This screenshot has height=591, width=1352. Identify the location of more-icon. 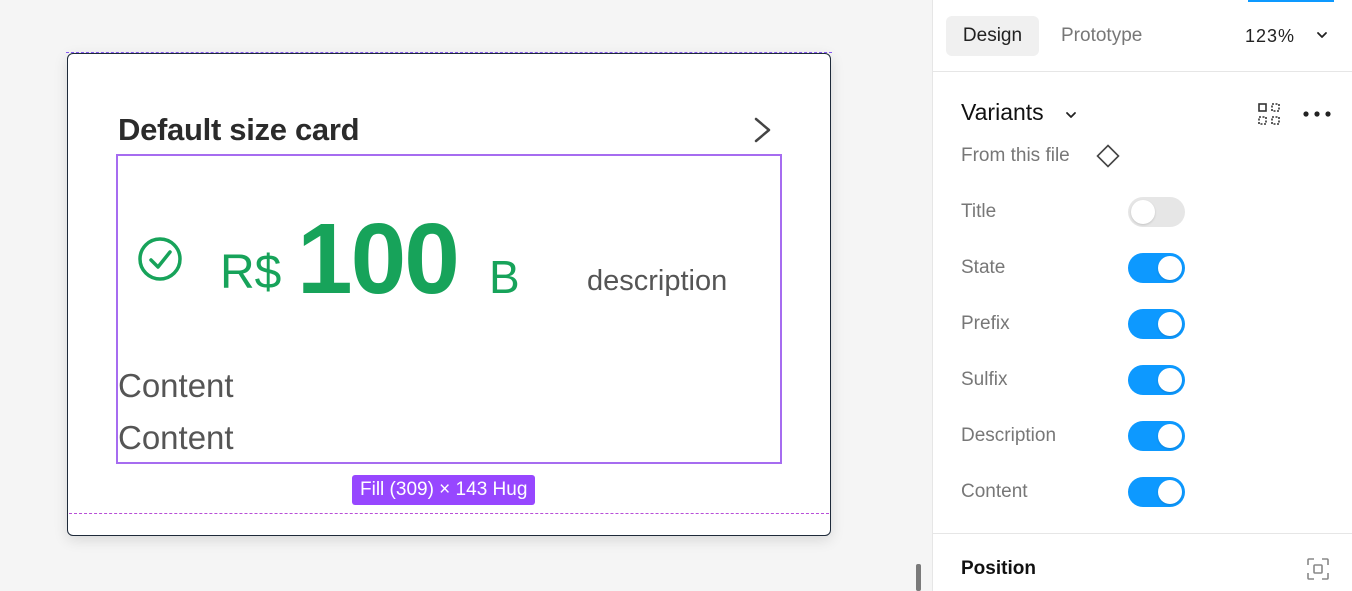
(1317, 114).